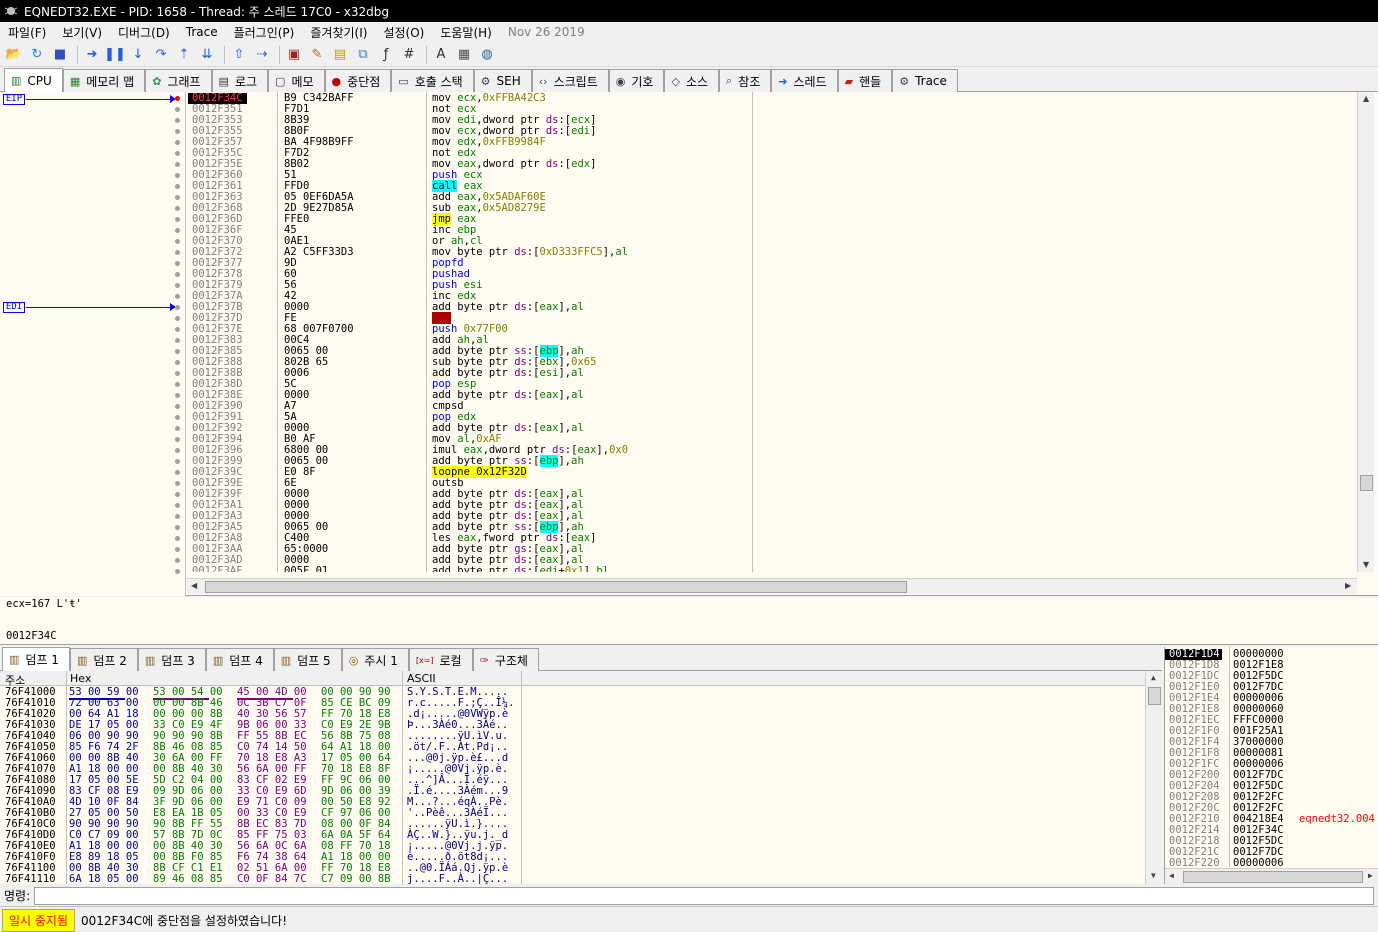 The image size is (1378, 932). What do you see at coordinates (772, 560) in the screenshot?
I see `disasm-row: 0012F3AD 0000 add byte ptr ds:[eax],al` at bounding box center [772, 560].